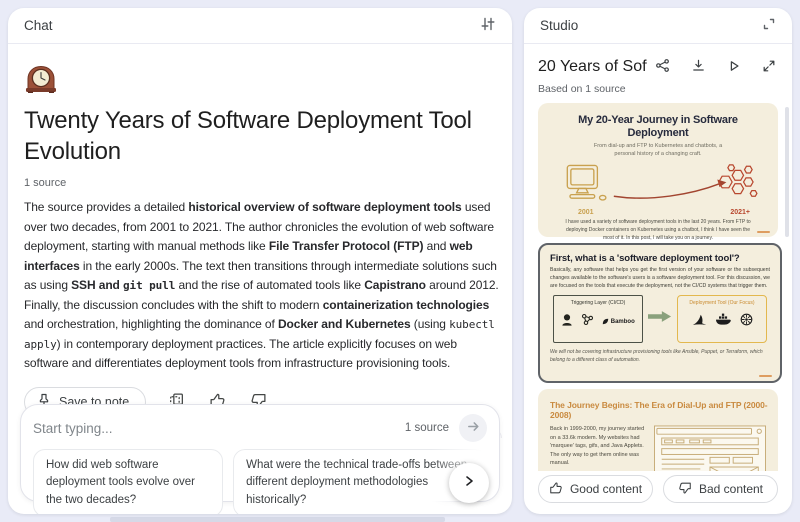 The width and height of the screenshot is (800, 522). I want to click on download-button, so click(698, 67).